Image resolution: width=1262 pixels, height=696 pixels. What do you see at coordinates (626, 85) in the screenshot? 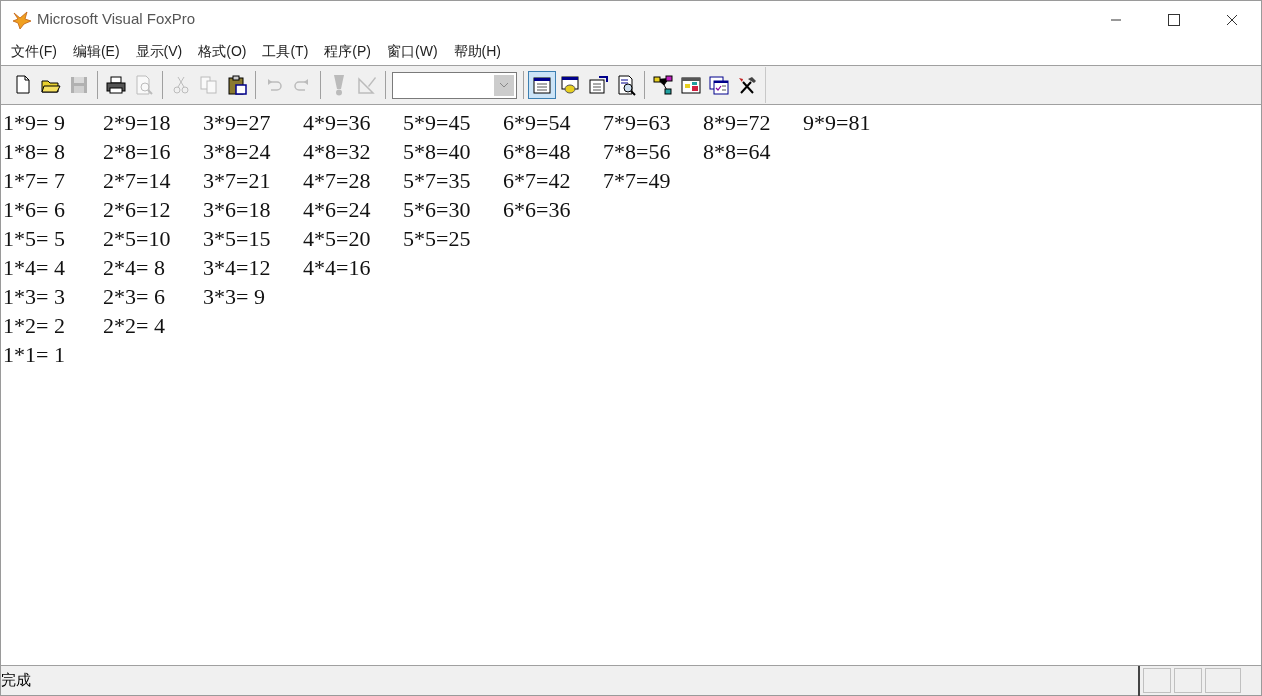
I see `document-magnifier-icon` at bounding box center [626, 85].